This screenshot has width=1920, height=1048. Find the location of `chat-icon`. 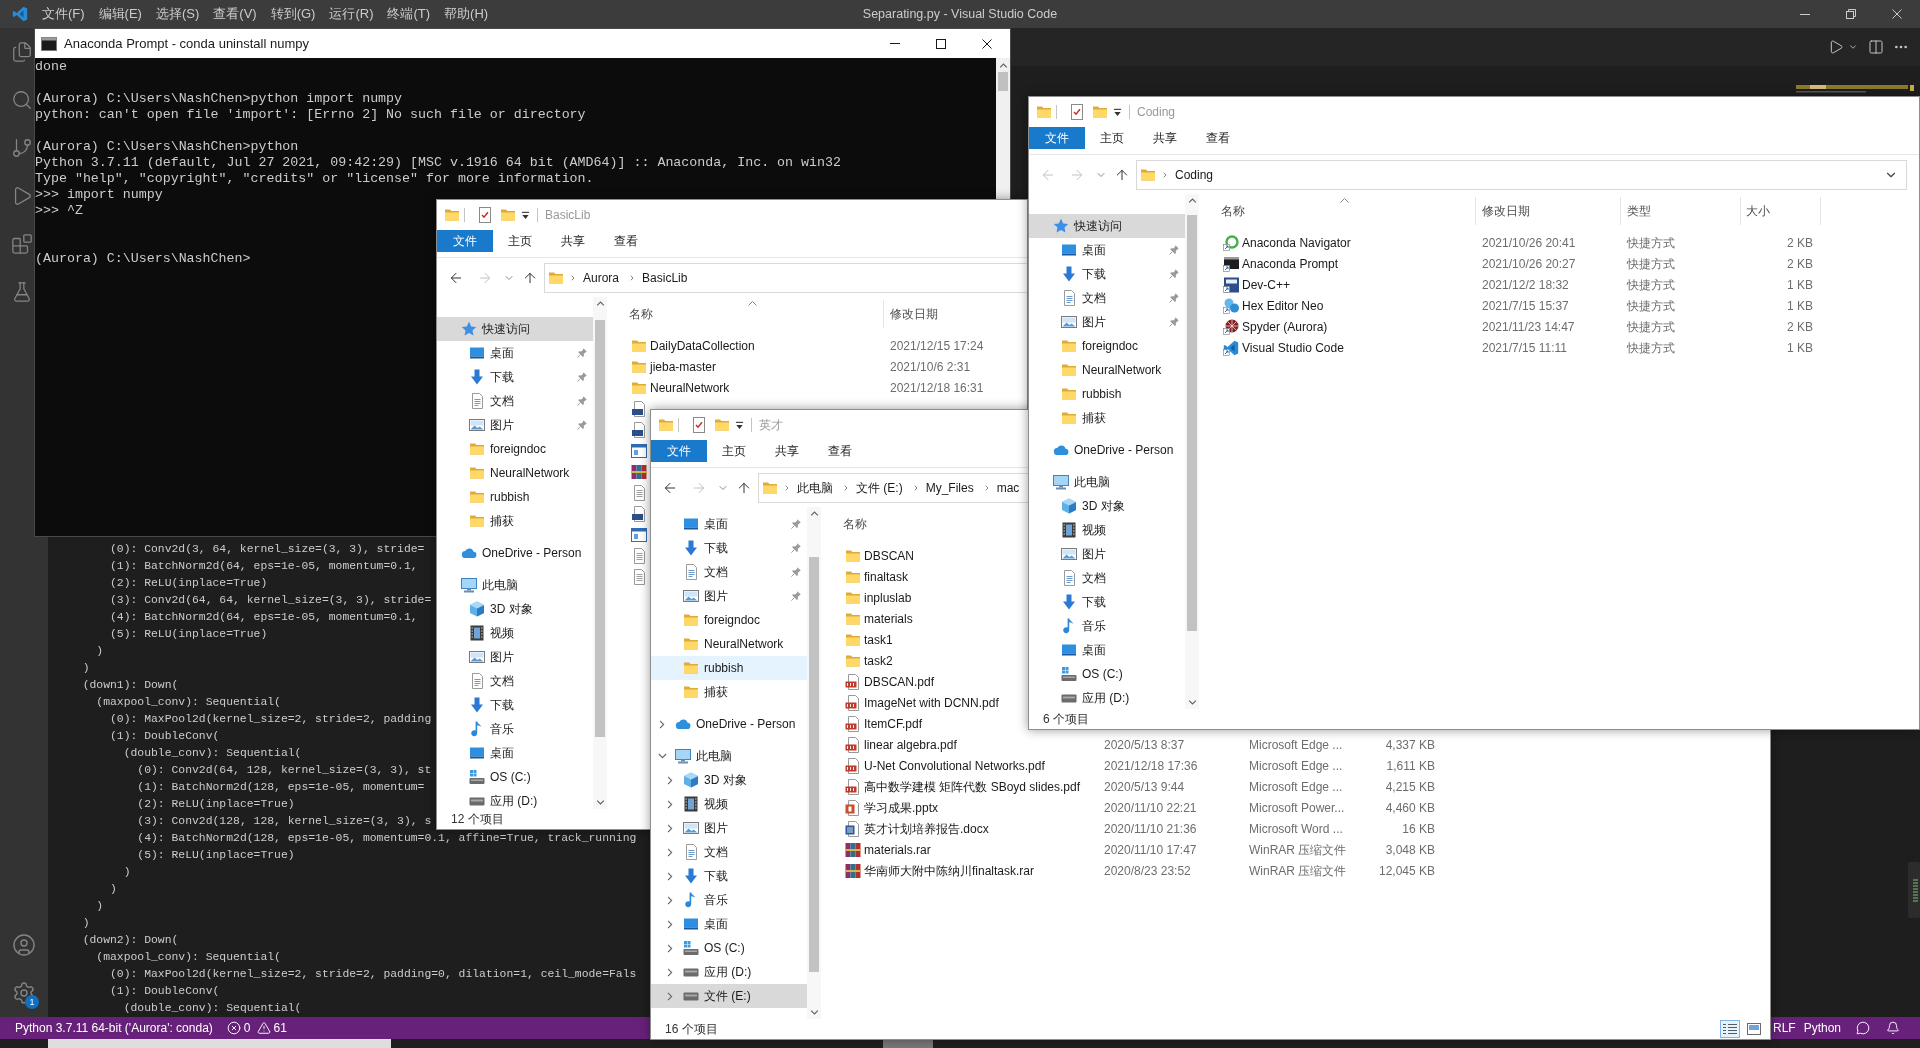

chat-icon is located at coordinates (1863, 1028).